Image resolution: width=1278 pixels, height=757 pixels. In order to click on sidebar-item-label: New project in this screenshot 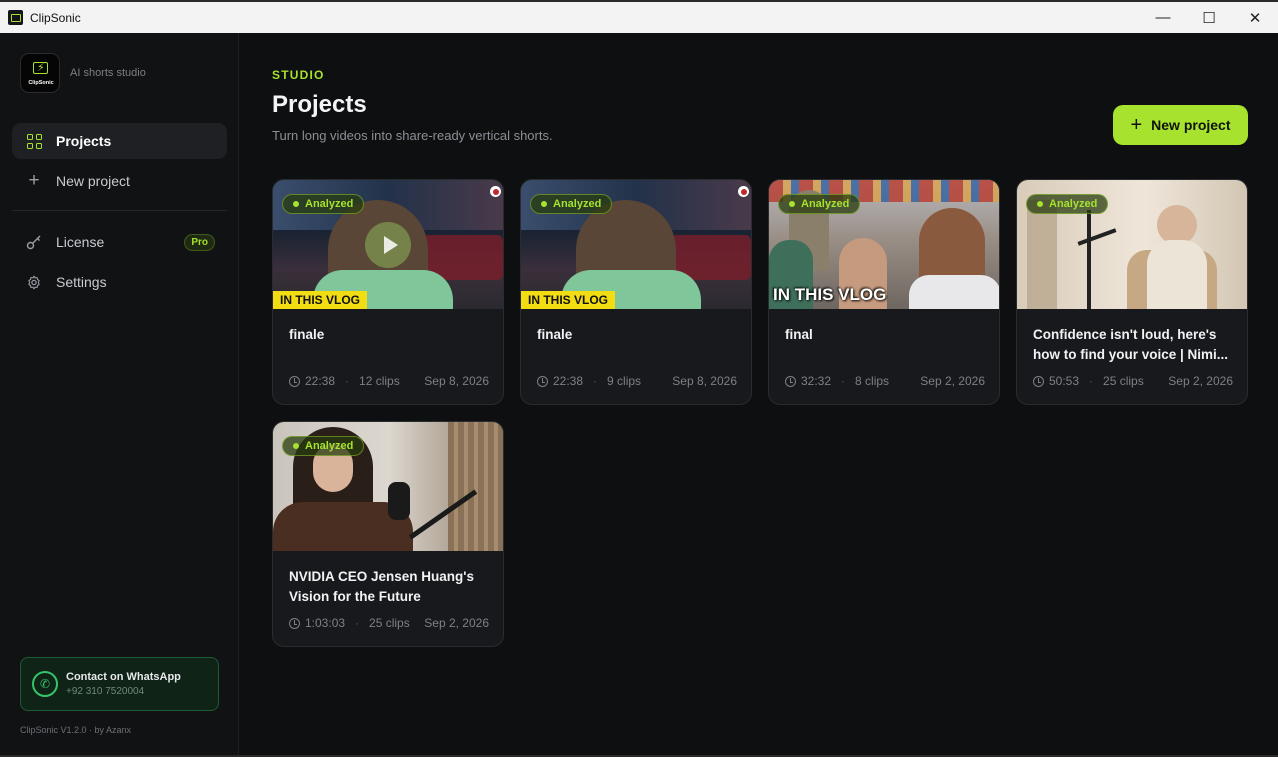, I will do `click(93, 181)`.